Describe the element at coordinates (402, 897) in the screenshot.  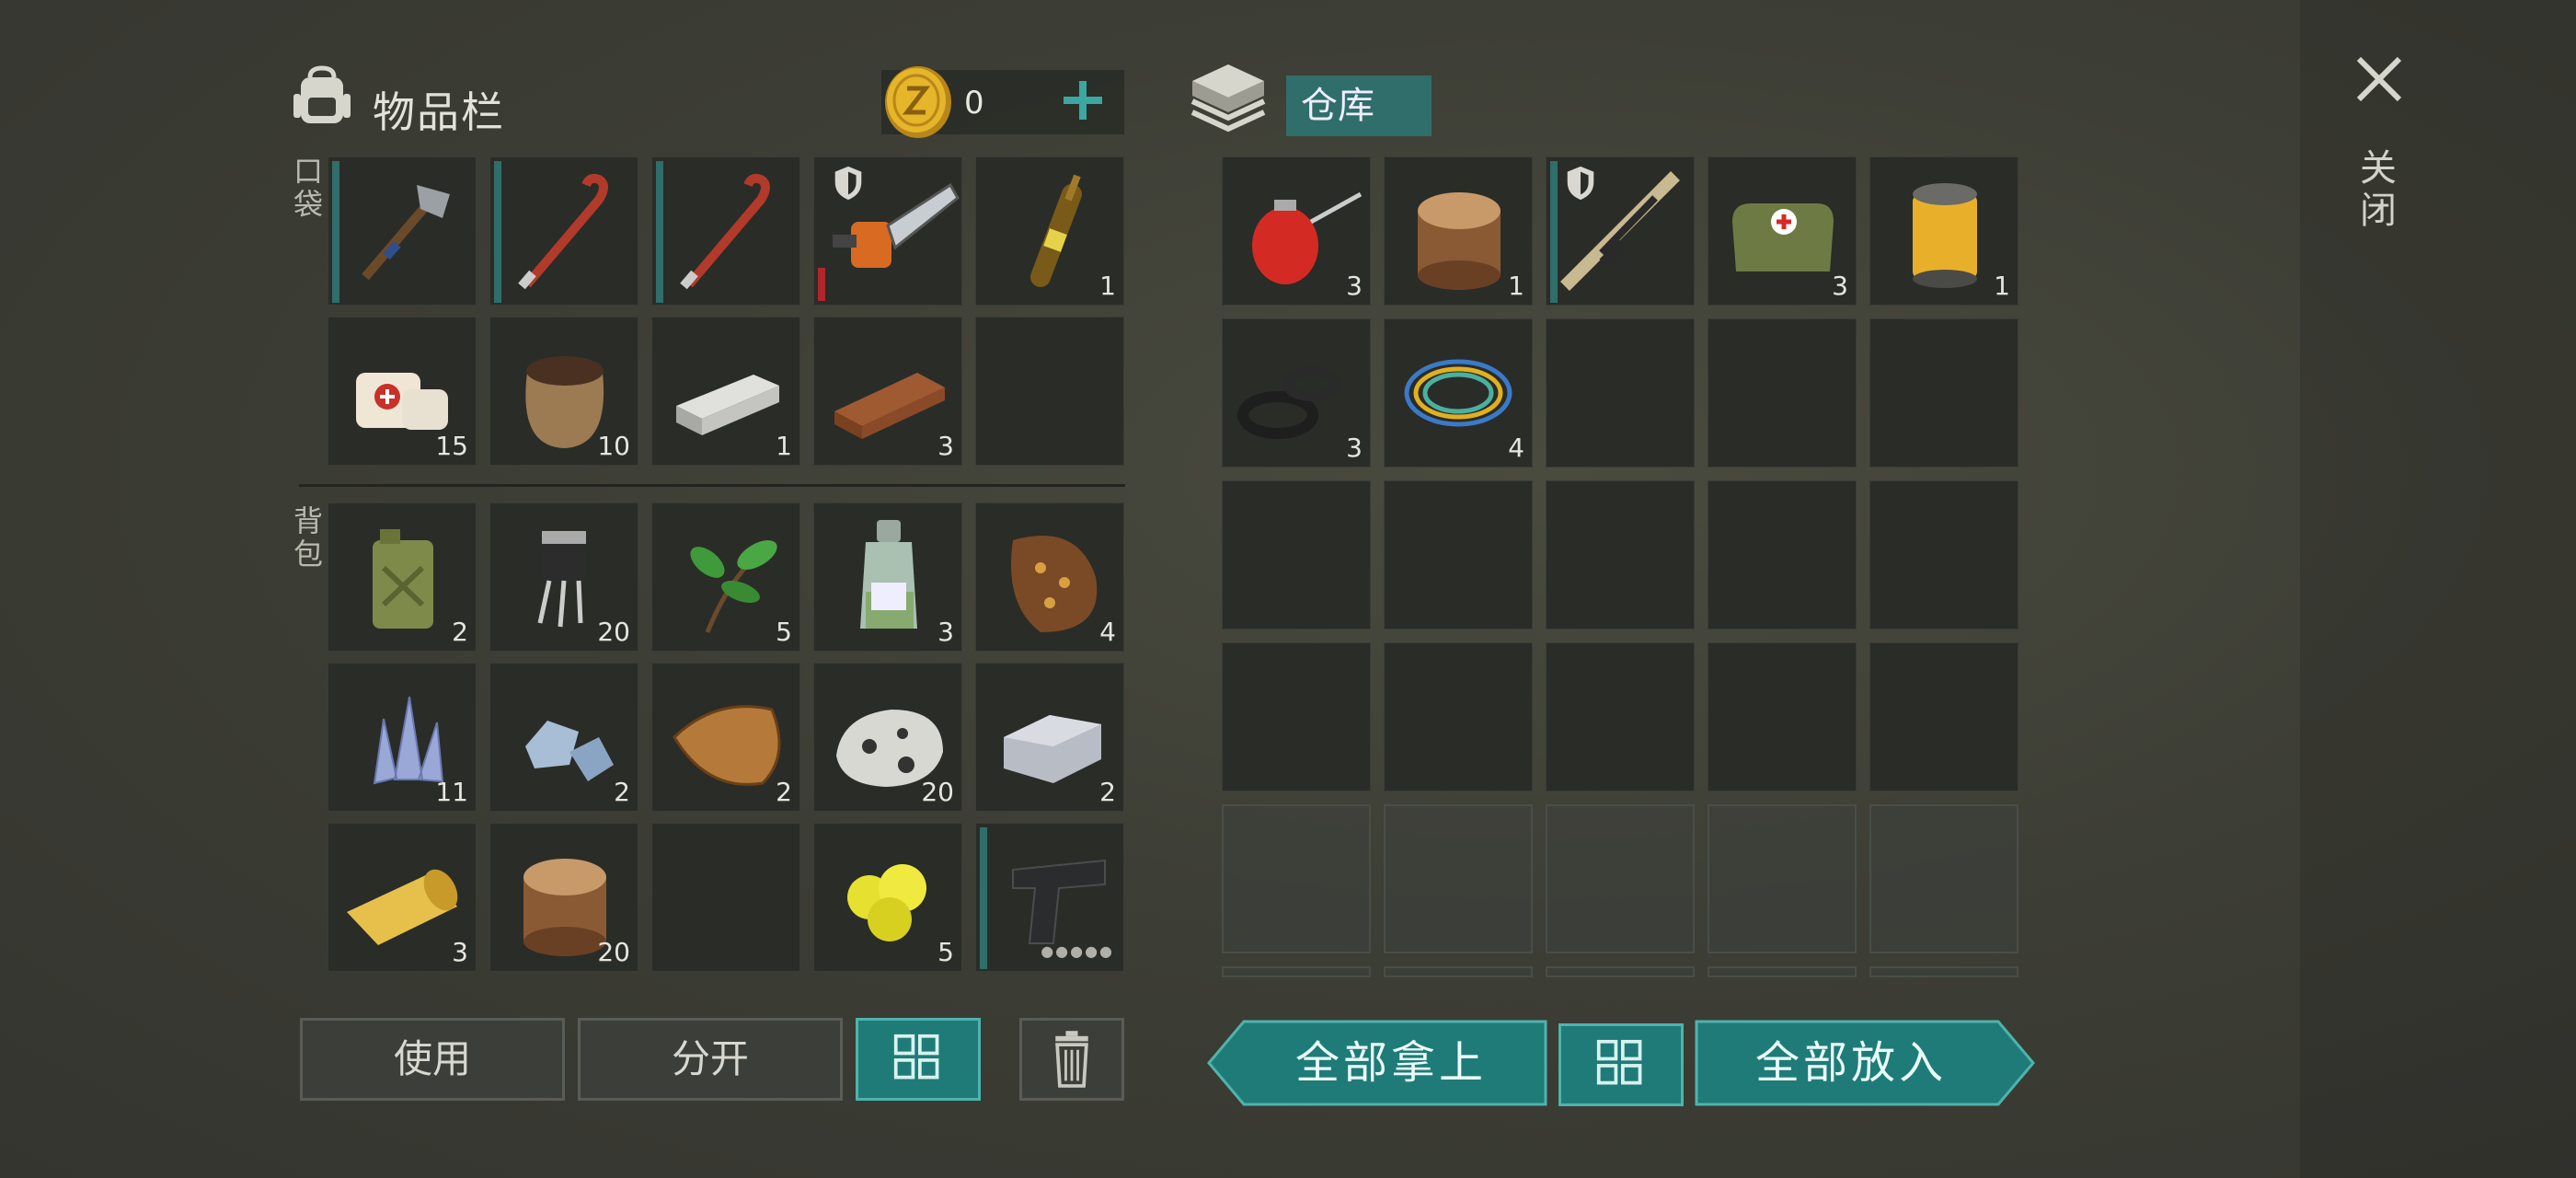
I see `slot-fabric-roll: 3` at that location.